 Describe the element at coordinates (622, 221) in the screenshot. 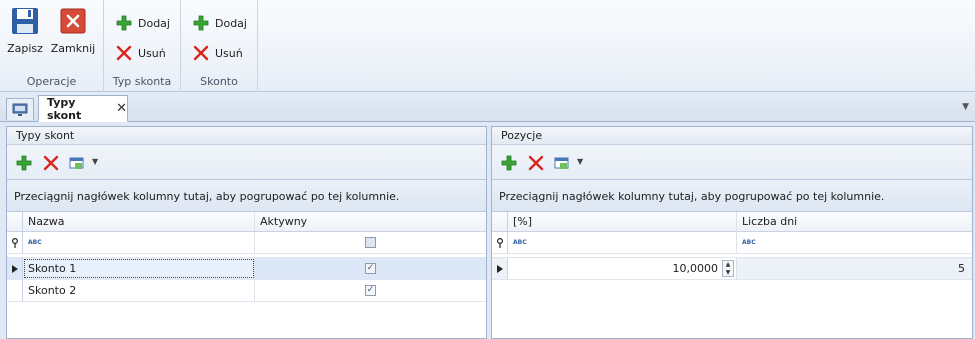

I see `column-header-percent: [%]` at that location.